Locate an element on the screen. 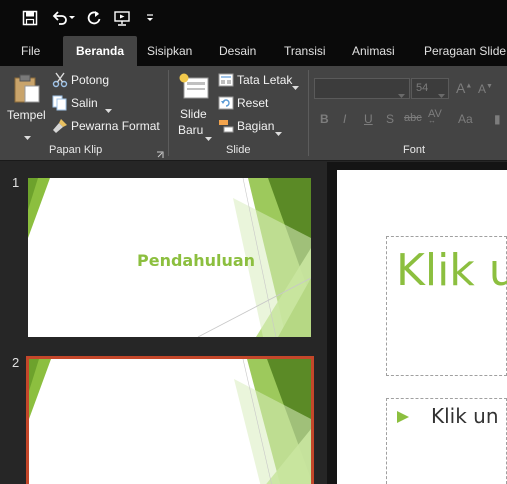 The width and height of the screenshot is (507, 484). layout-label: Tata Letak is located at coordinates (265, 80).